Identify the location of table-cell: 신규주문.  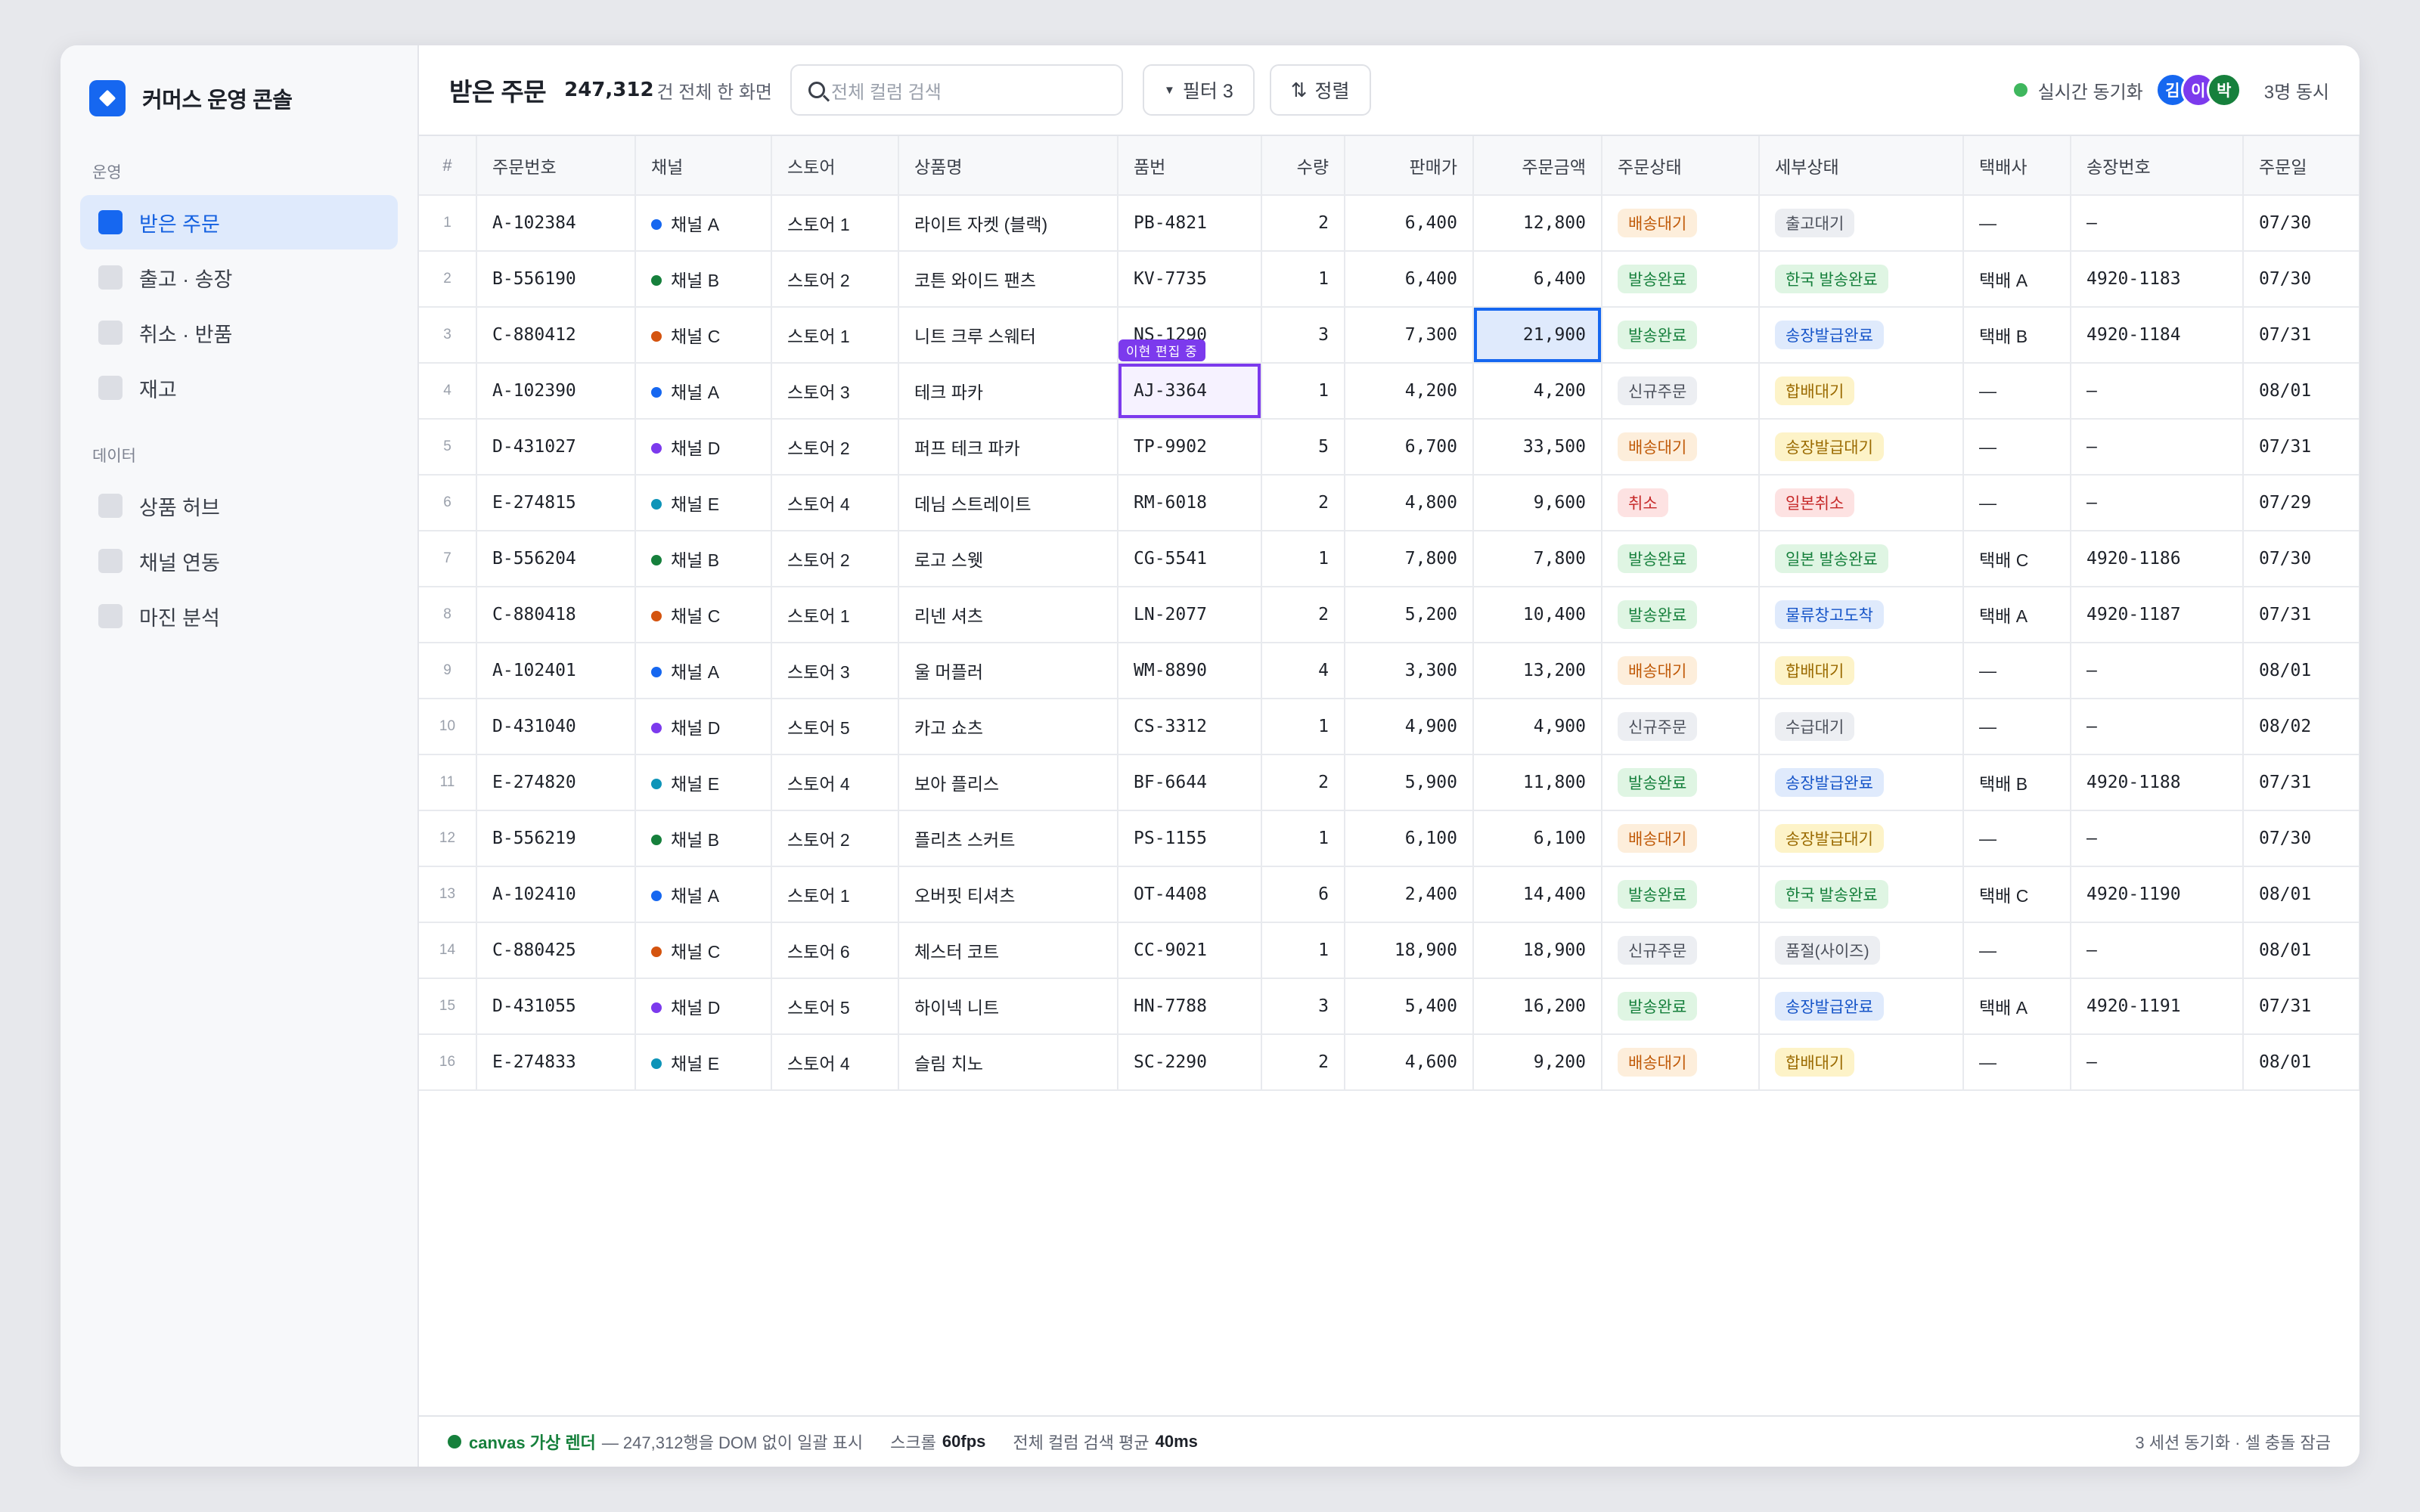
(1681, 391).